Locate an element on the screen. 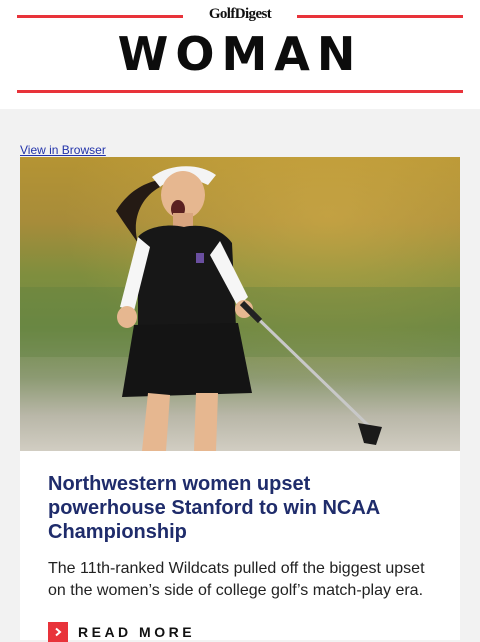 The image size is (480, 642). read-more-label: READ MORE is located at coordinates (137, 632).